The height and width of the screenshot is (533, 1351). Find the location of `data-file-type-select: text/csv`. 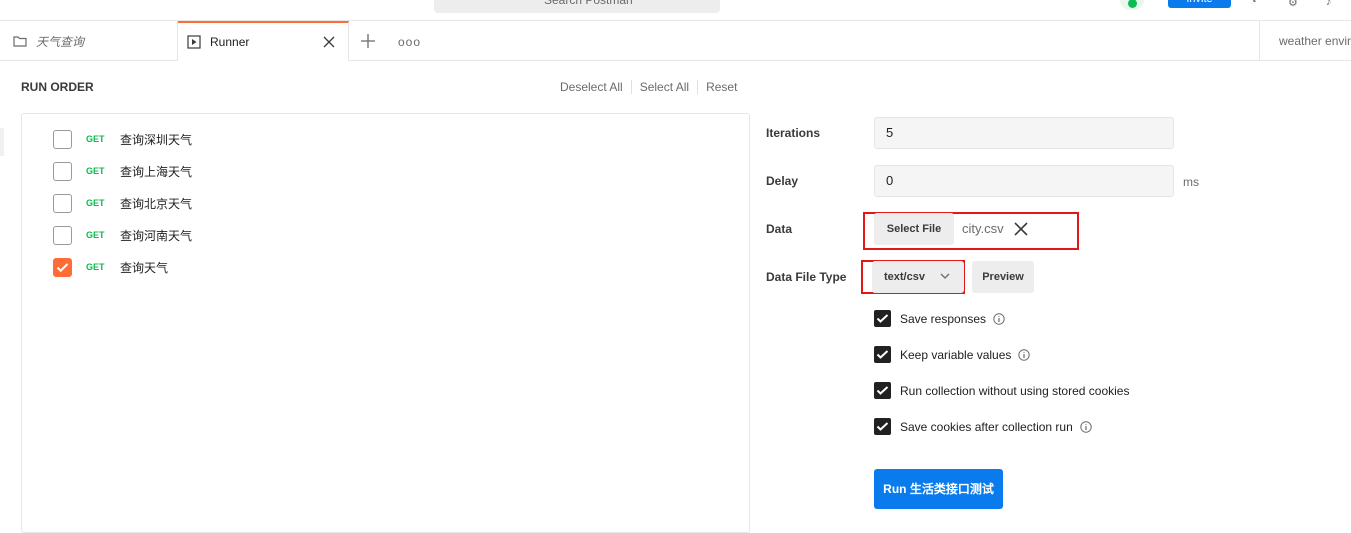

data-file-type-select: text/csv is located at coordinates (918, 277).